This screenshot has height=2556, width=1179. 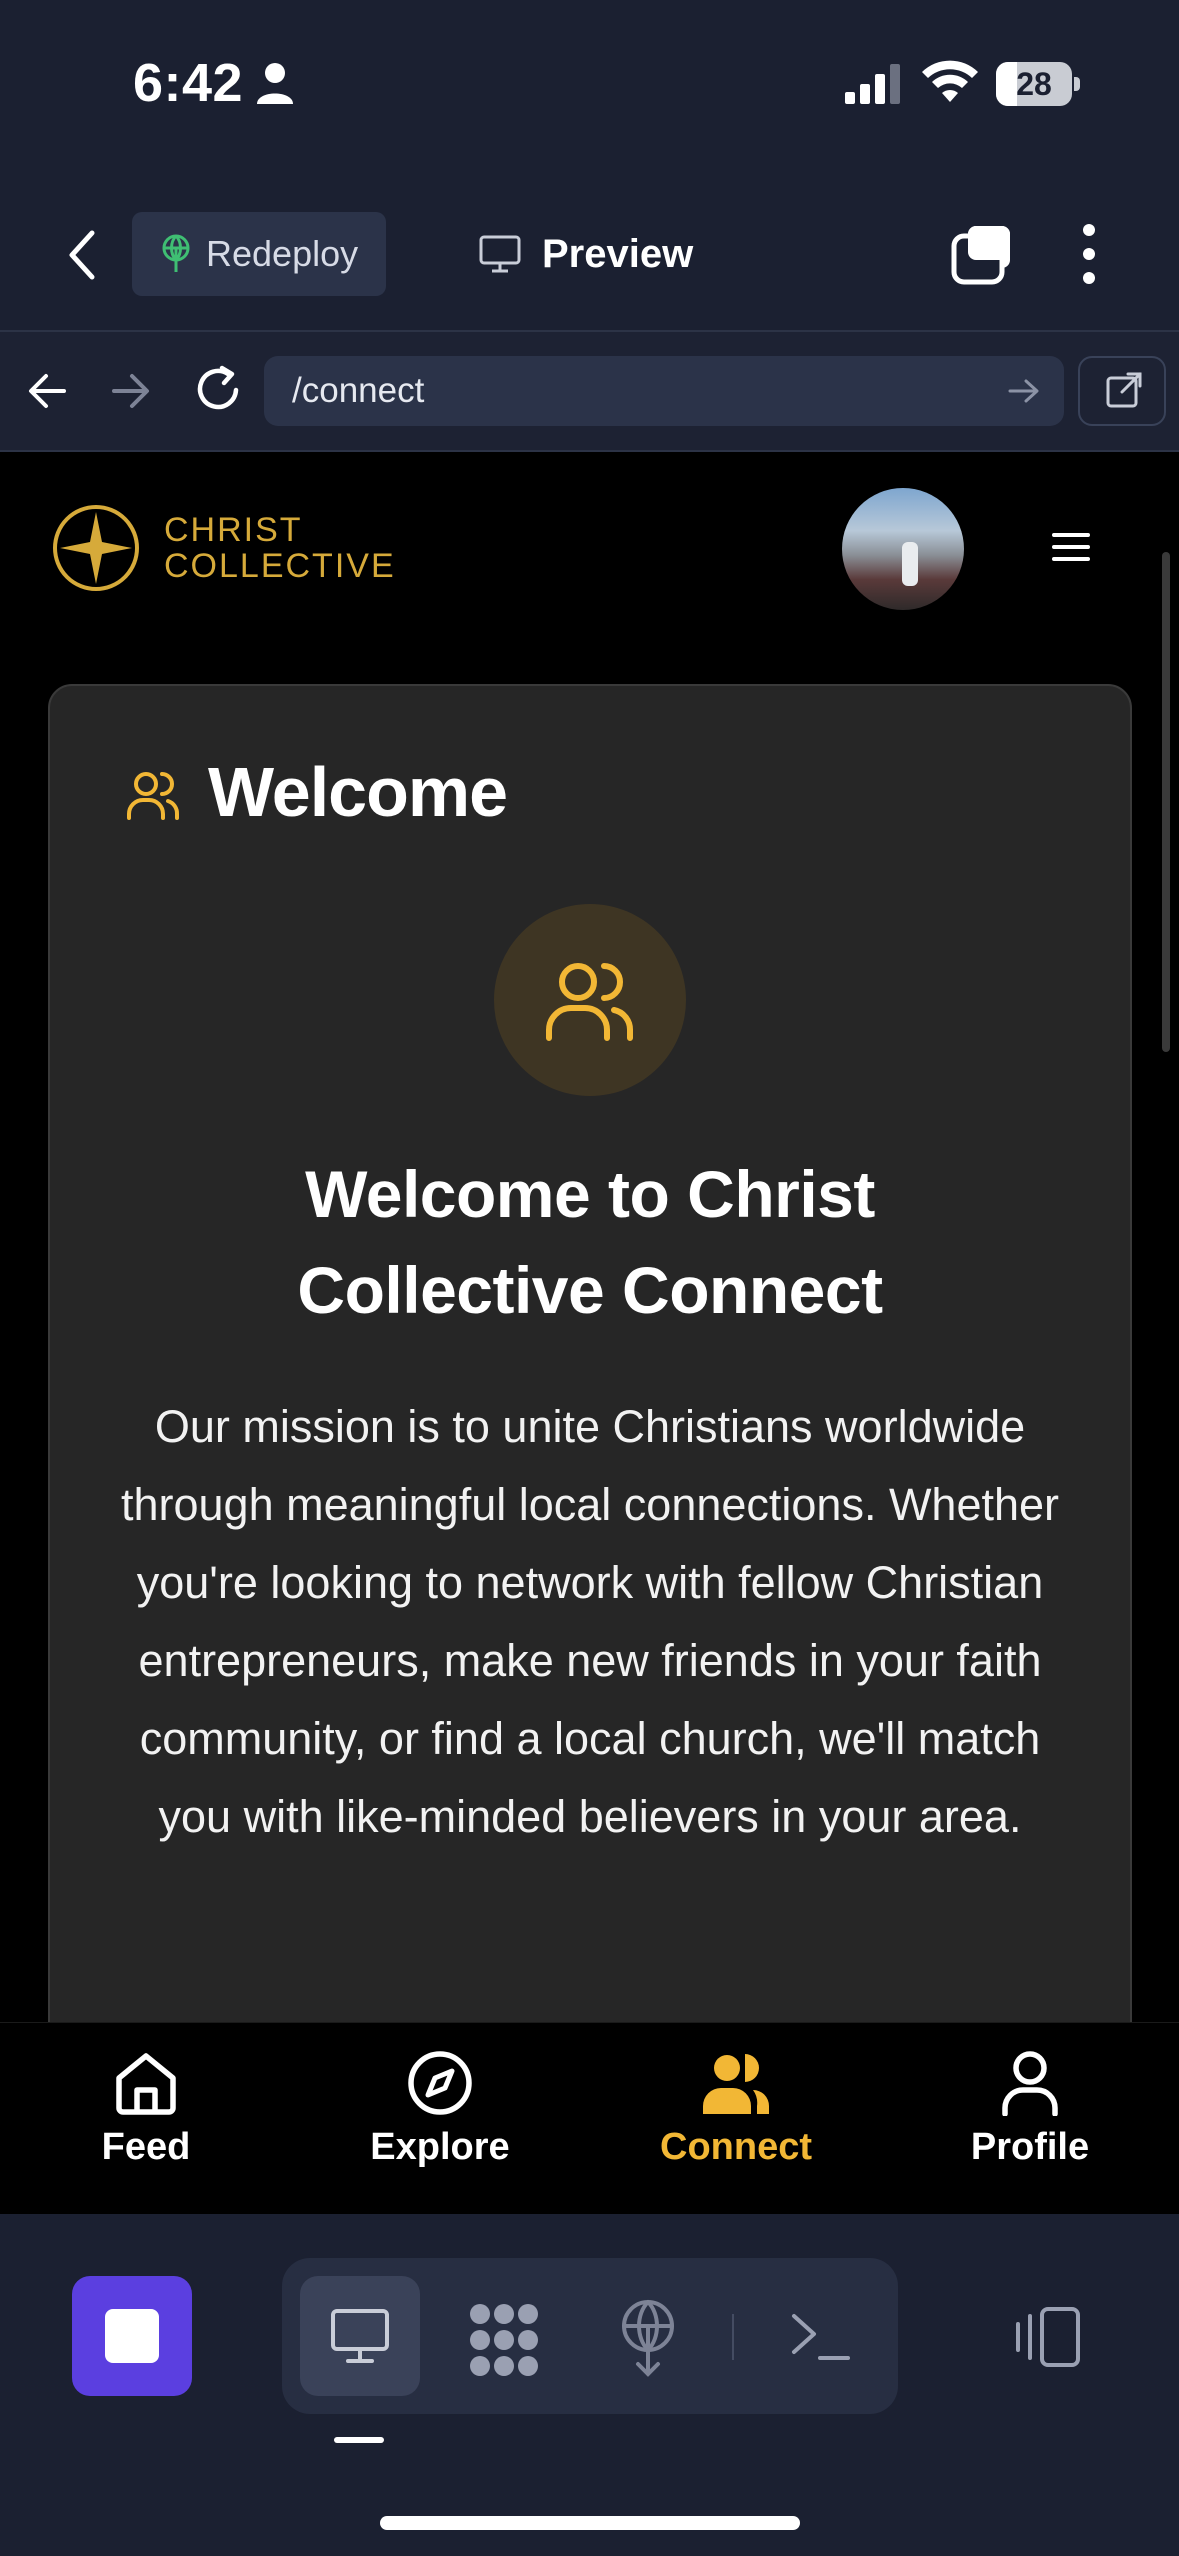 I want to click on go-arrow-icon, so click(x=1024, y=391).